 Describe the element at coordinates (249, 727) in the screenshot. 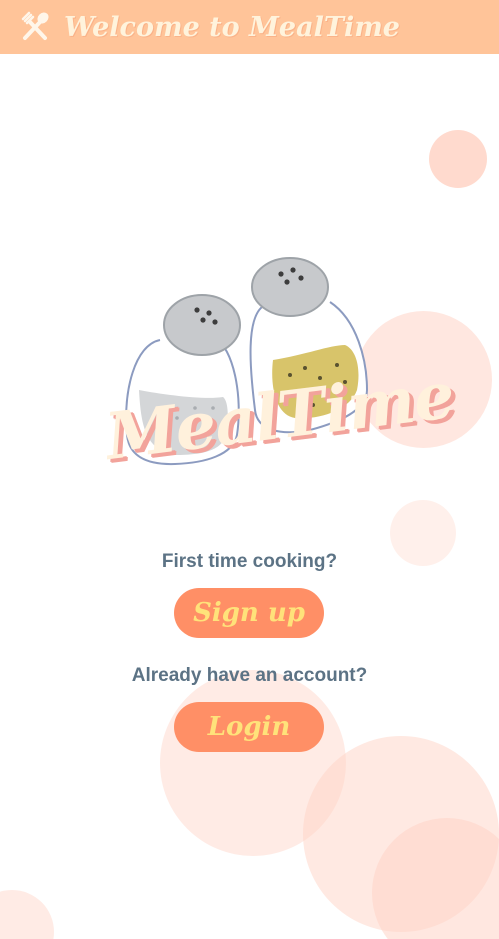

I see `login-button: Login` at that location.